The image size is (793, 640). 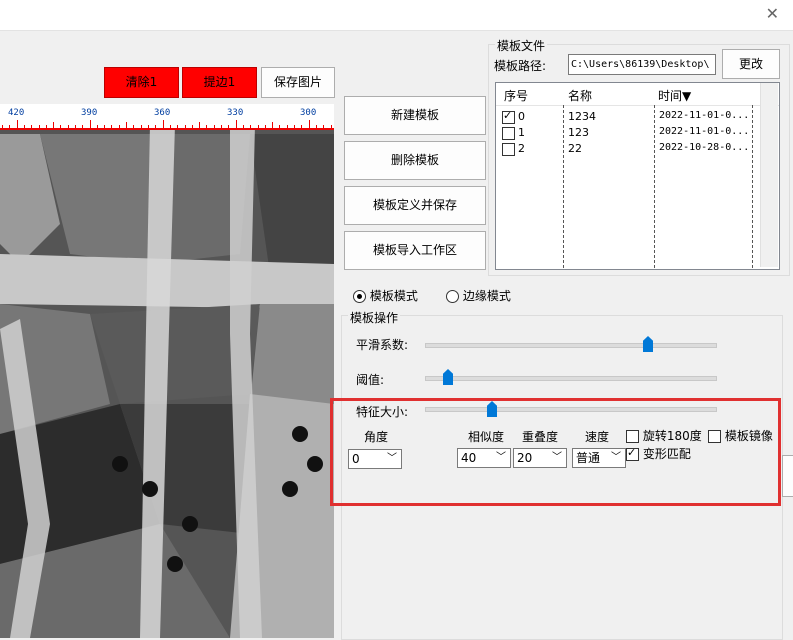 I want to click on row-name: 22, so click(x=575, y=148).